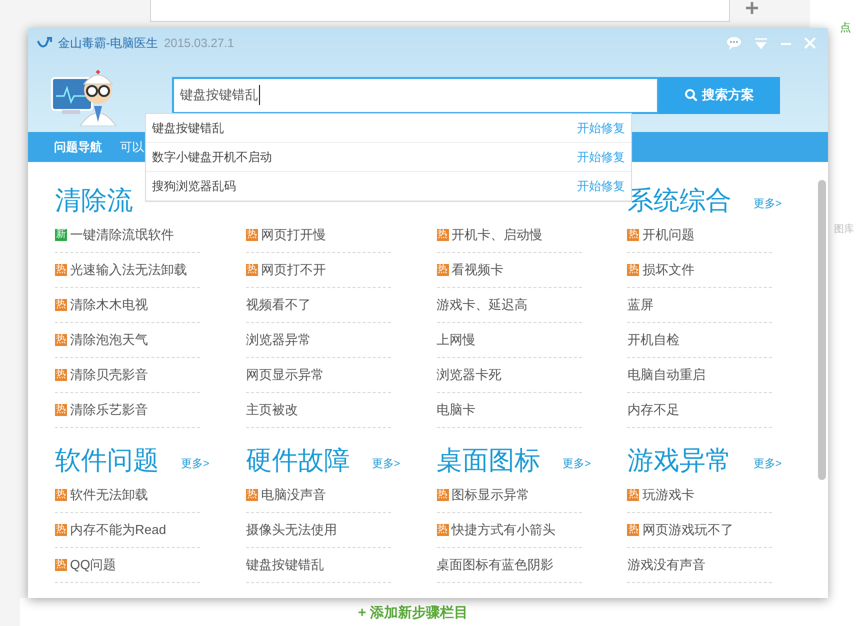  What do you see at coordinates (109, 495) in the screenshot?
I see `topic-link: 软件无法卸载` at bounding box center [109, 495].